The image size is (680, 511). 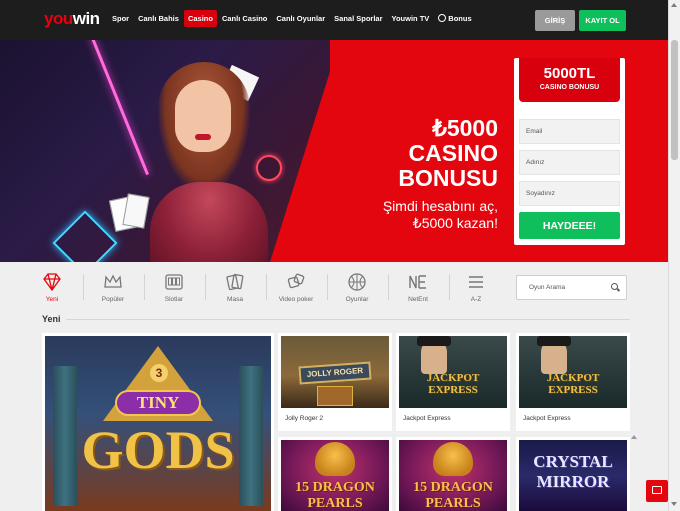 I want to click on crown-icon, so click(x=113, y=282).